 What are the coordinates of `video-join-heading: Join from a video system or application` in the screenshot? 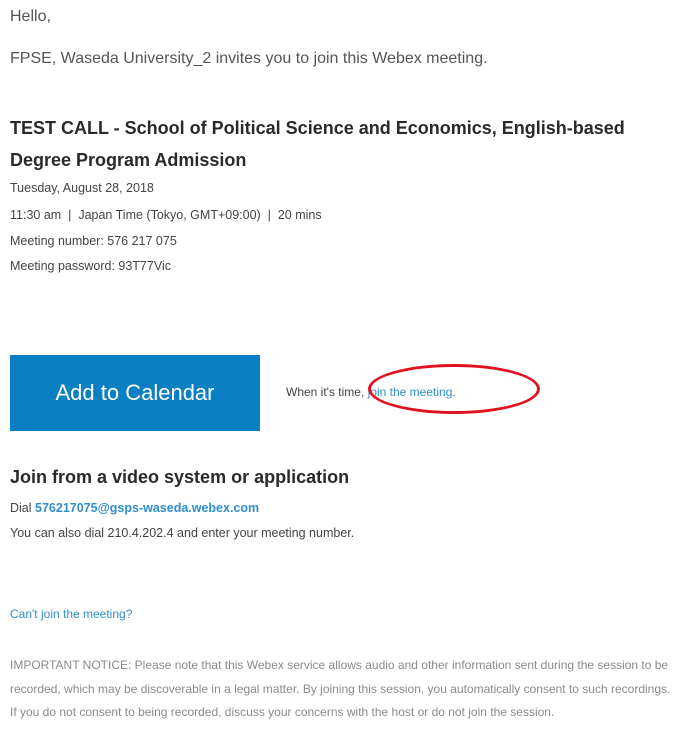 It's located at (180, 477).